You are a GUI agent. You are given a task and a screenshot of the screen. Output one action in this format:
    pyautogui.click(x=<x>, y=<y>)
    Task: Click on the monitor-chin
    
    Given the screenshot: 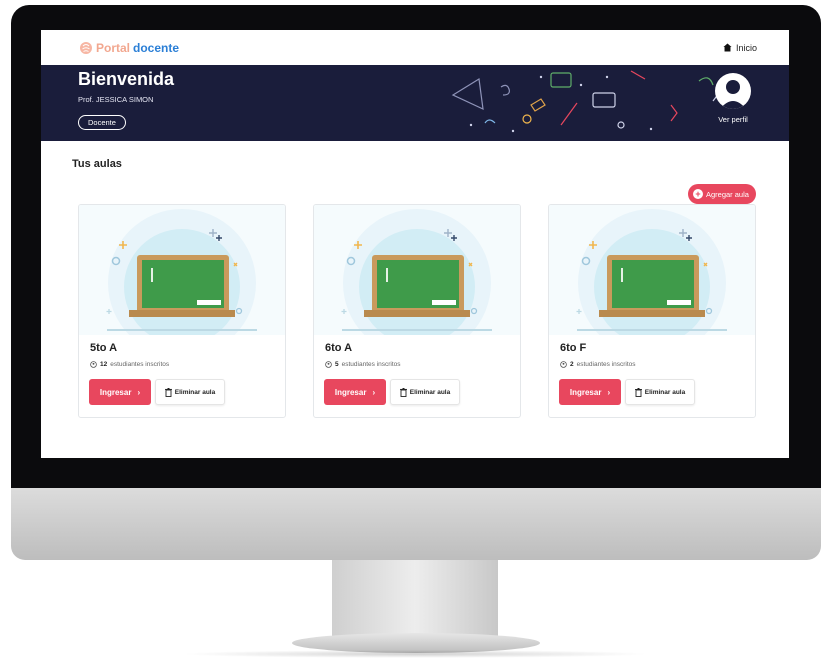 What is the action you would take?
    pyautogui.click(x=416, y=524)
    